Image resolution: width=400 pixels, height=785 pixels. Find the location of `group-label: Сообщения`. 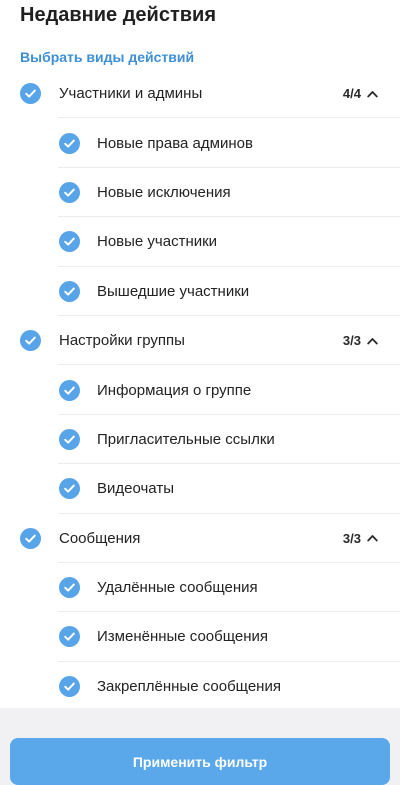

group-label: Сообщения is located at coordinates (100, 538).